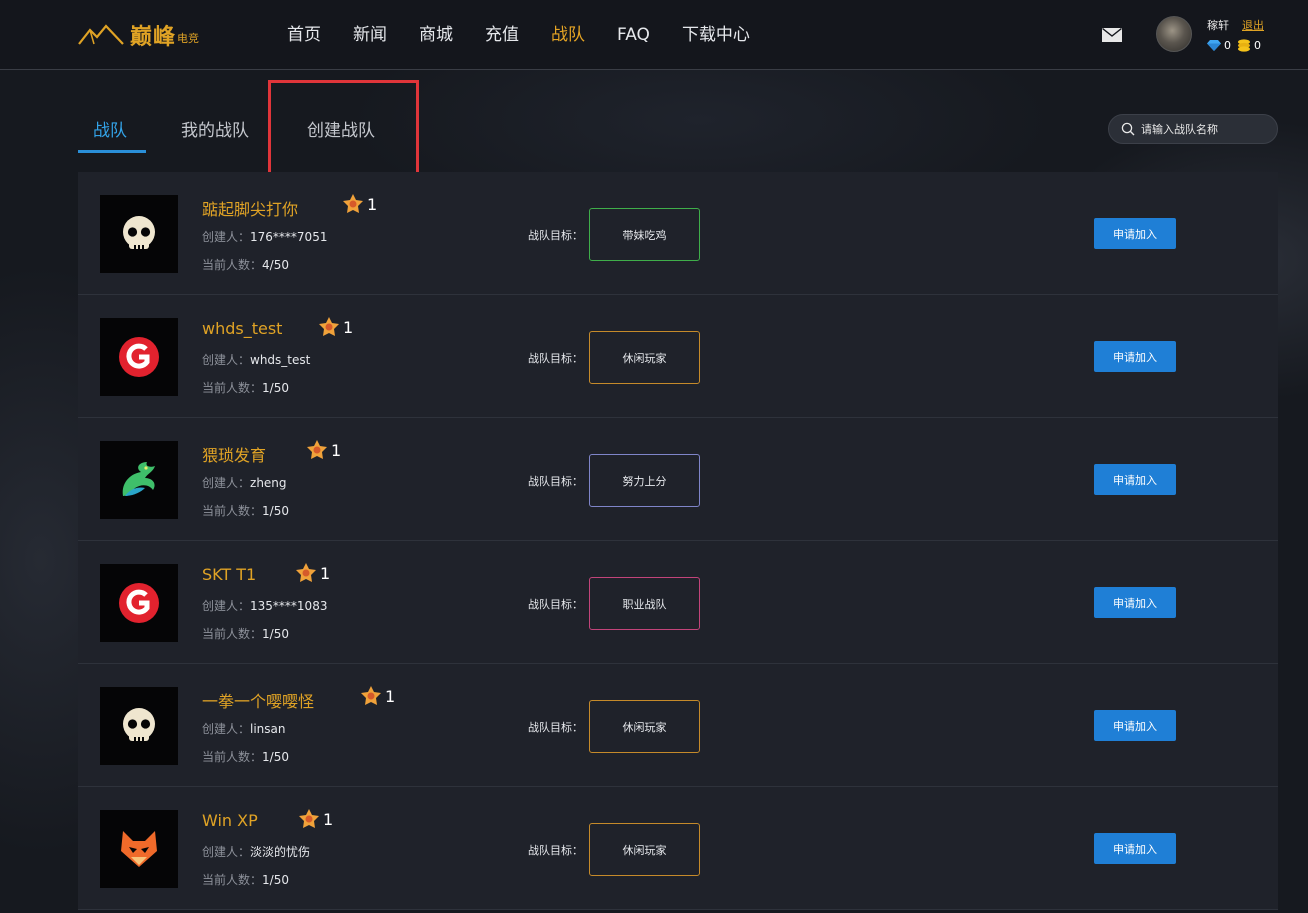 The image size is (1308, 913). Describe the element at coordinates (268, 483) in the screenshot. I see `creator-value: zheng` at that location.